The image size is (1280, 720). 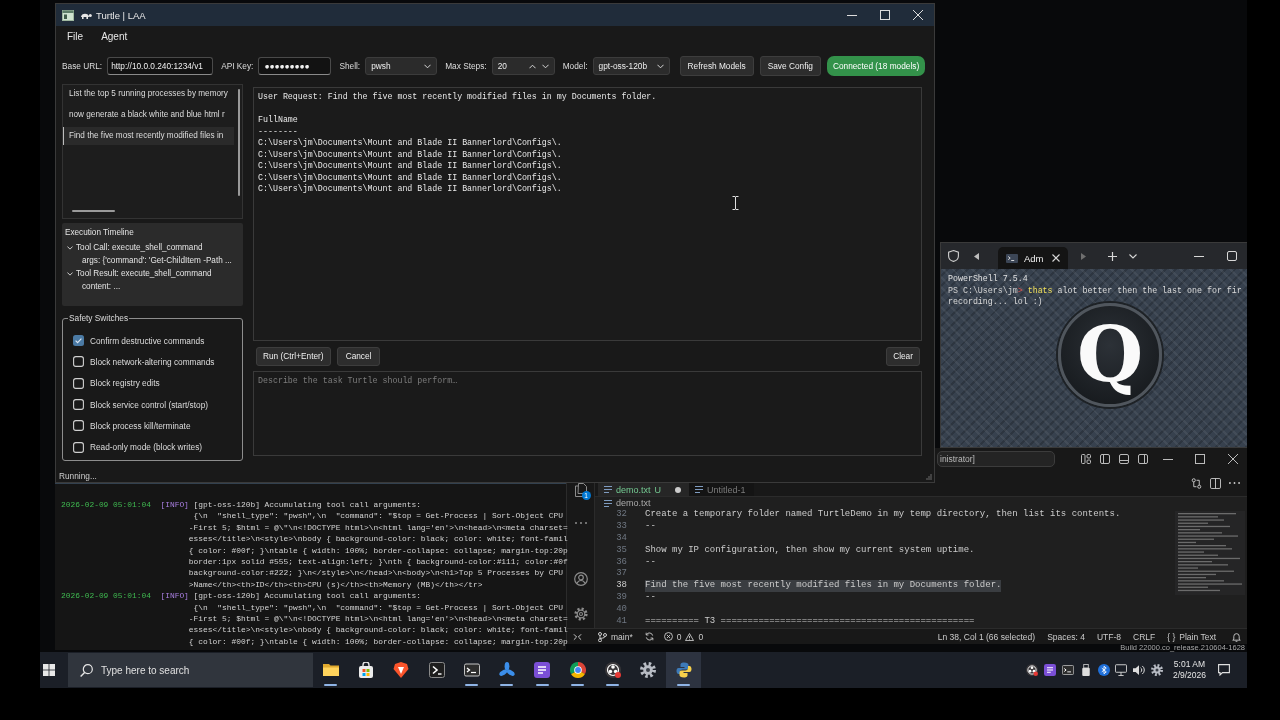 What do you see at coordinates (953, 256) in the screenshot?
I see `shield-icon` at bounding box center [953, 256].